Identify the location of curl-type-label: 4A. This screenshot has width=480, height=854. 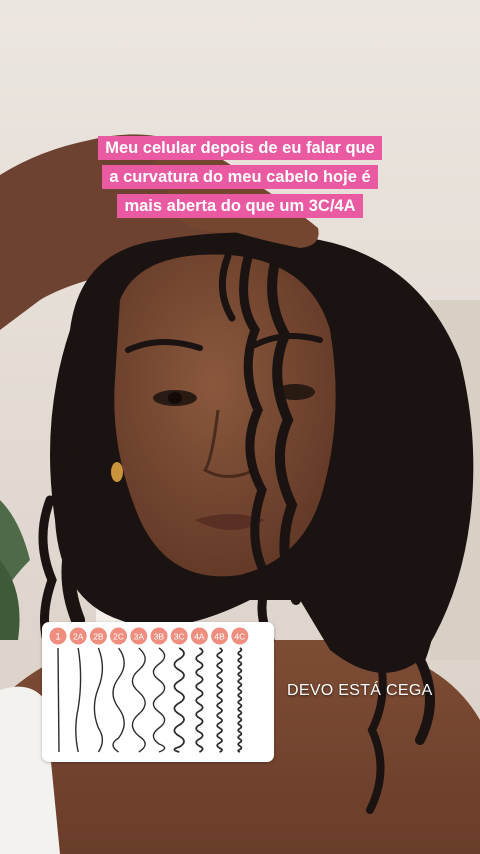
(199, 637).